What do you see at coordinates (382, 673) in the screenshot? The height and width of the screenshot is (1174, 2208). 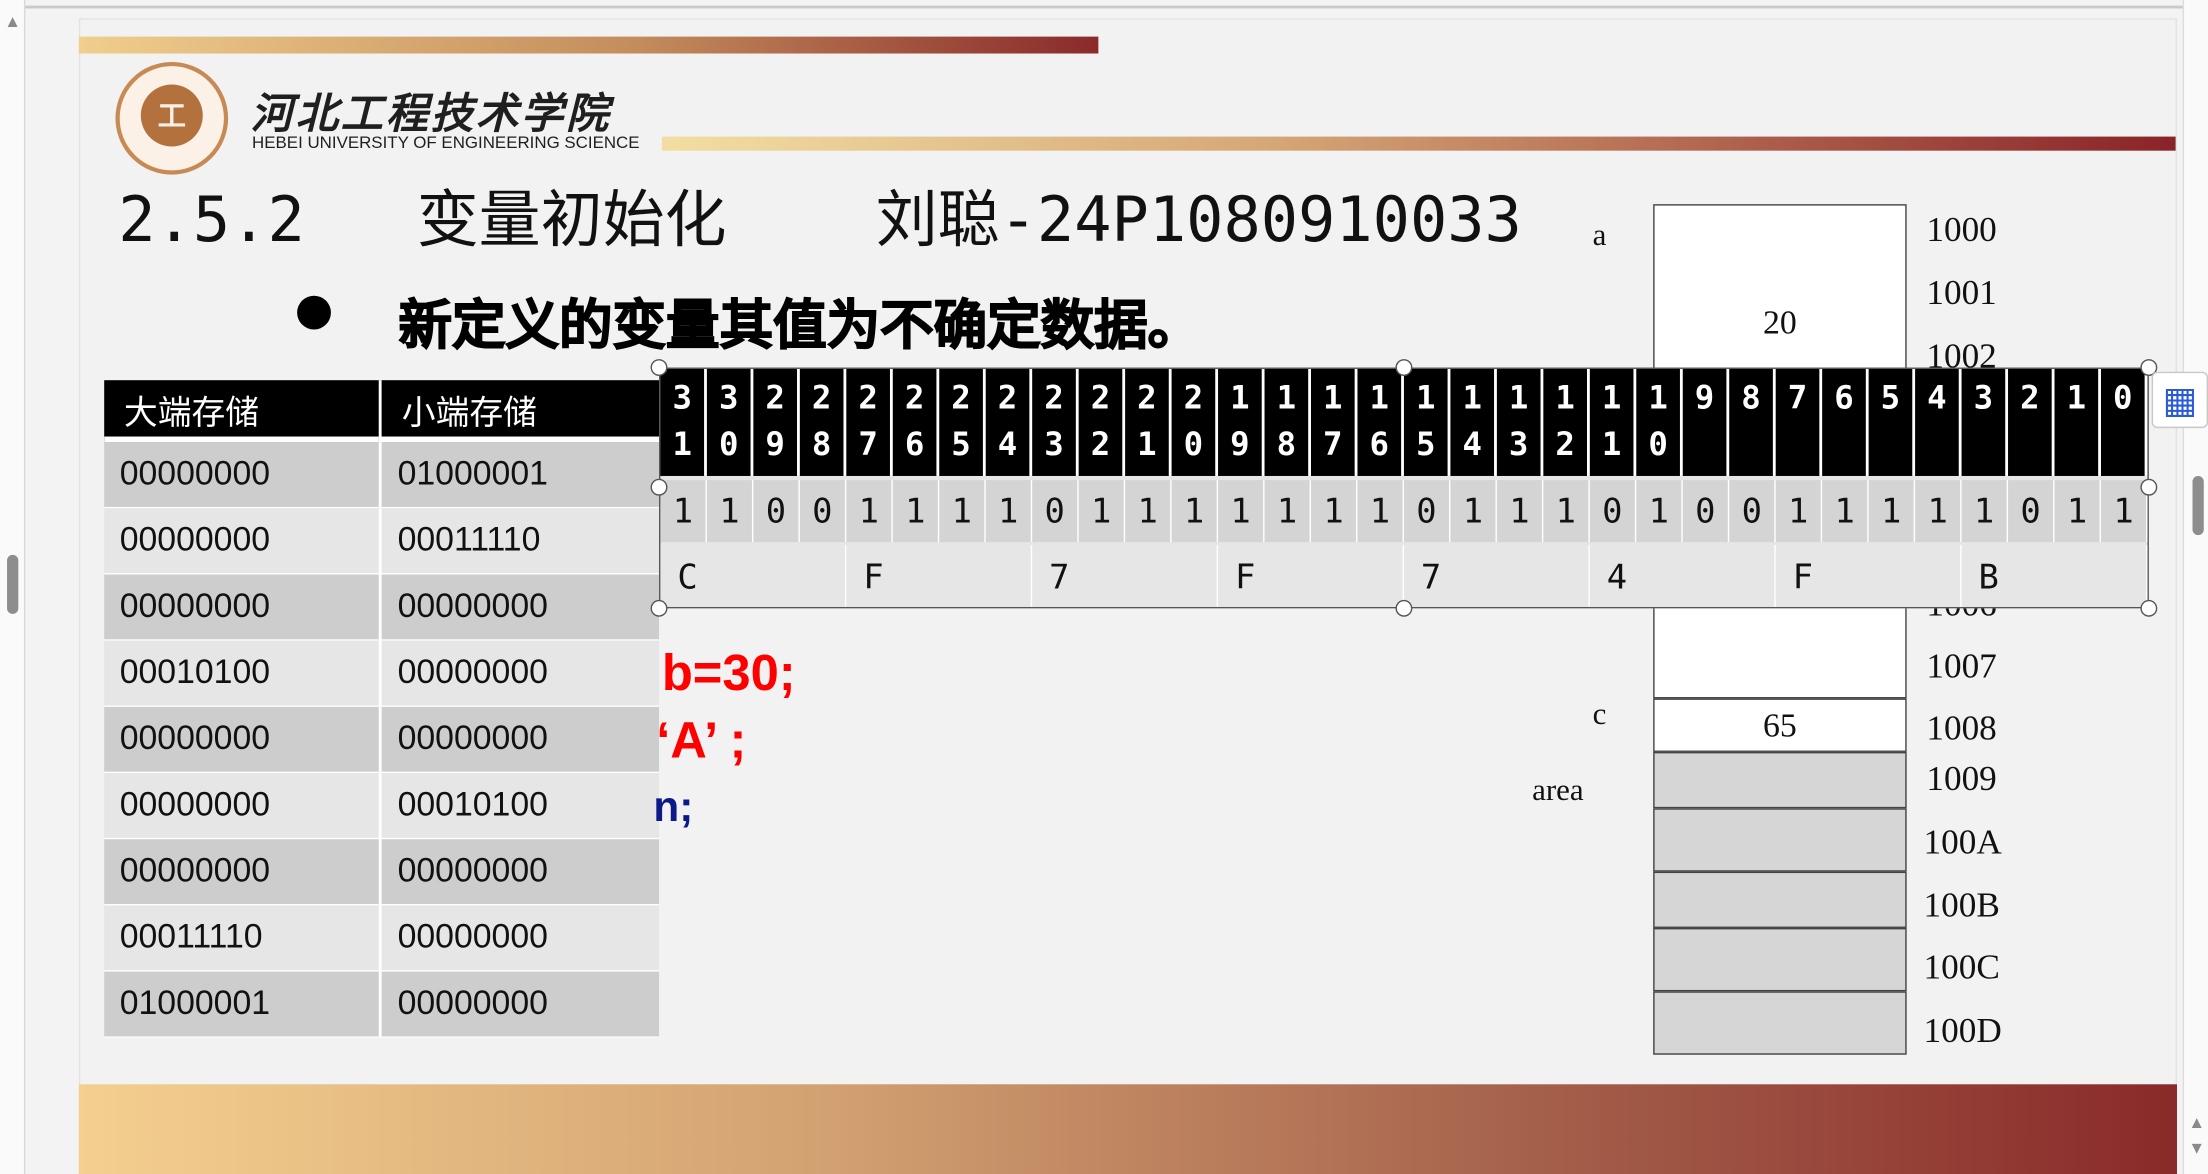 I see `table-row: 00010100 00000000` at bounding box center [382, 673].